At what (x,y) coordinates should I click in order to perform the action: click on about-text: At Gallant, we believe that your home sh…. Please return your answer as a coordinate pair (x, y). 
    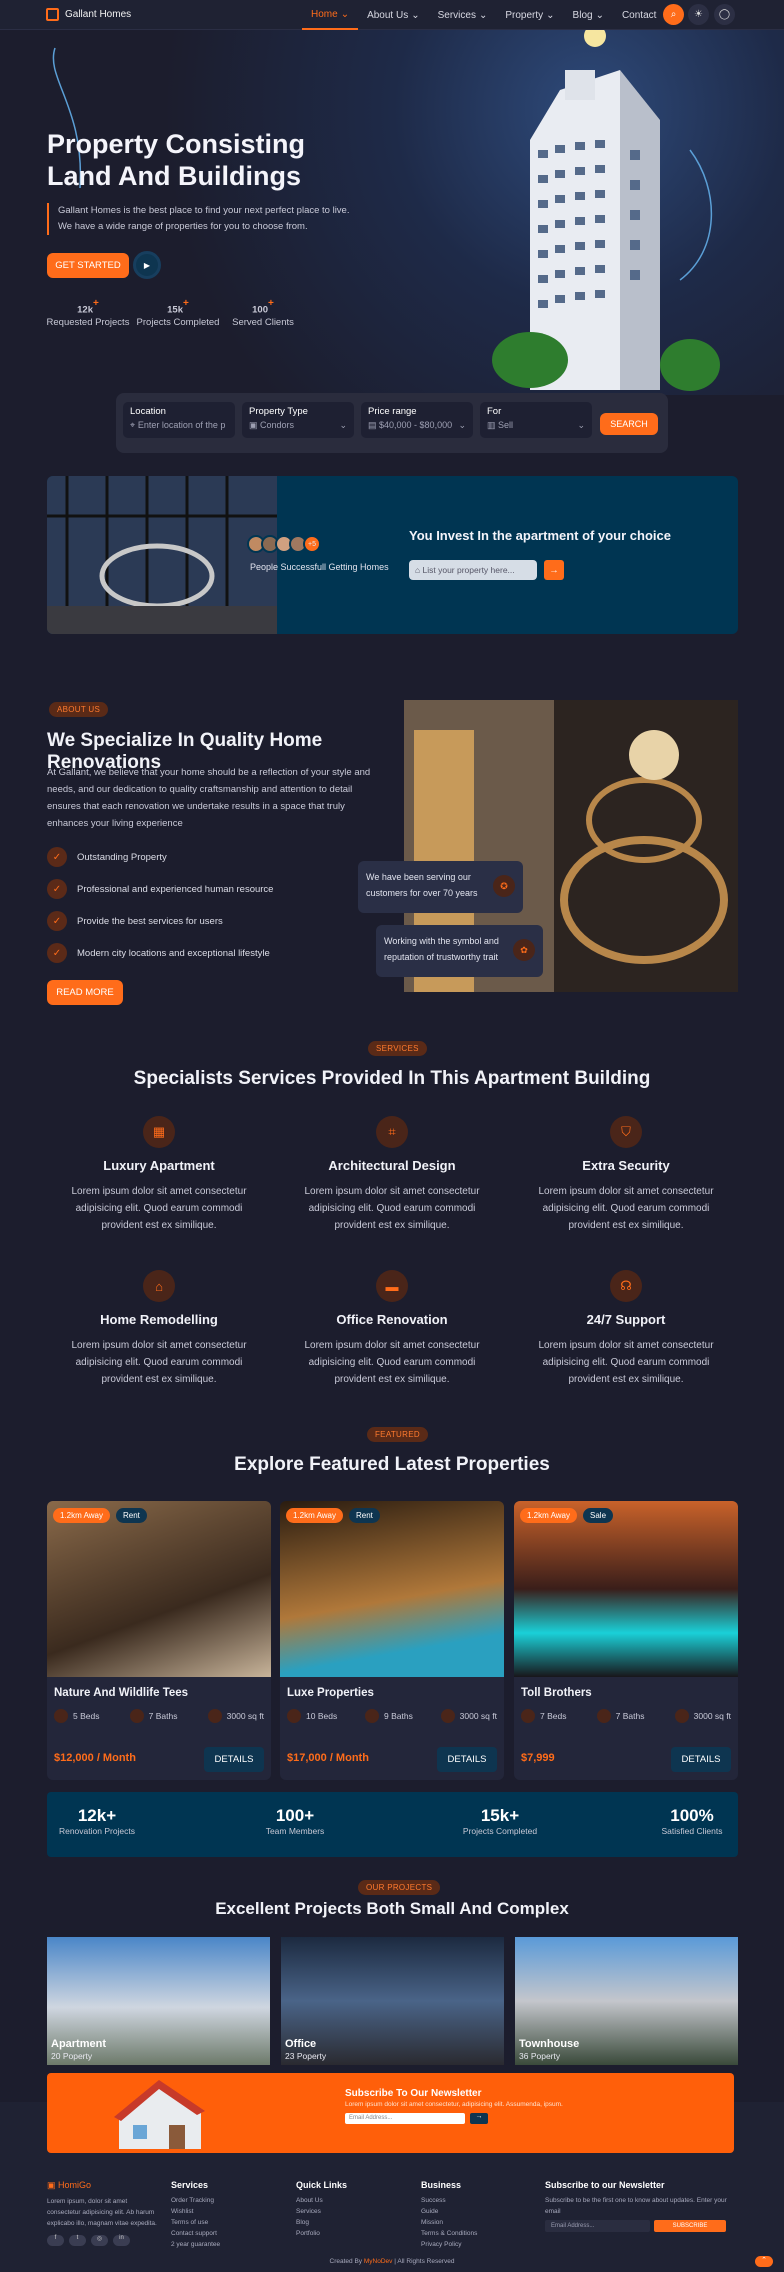
    Looking at the image, I should click on (209, 798).